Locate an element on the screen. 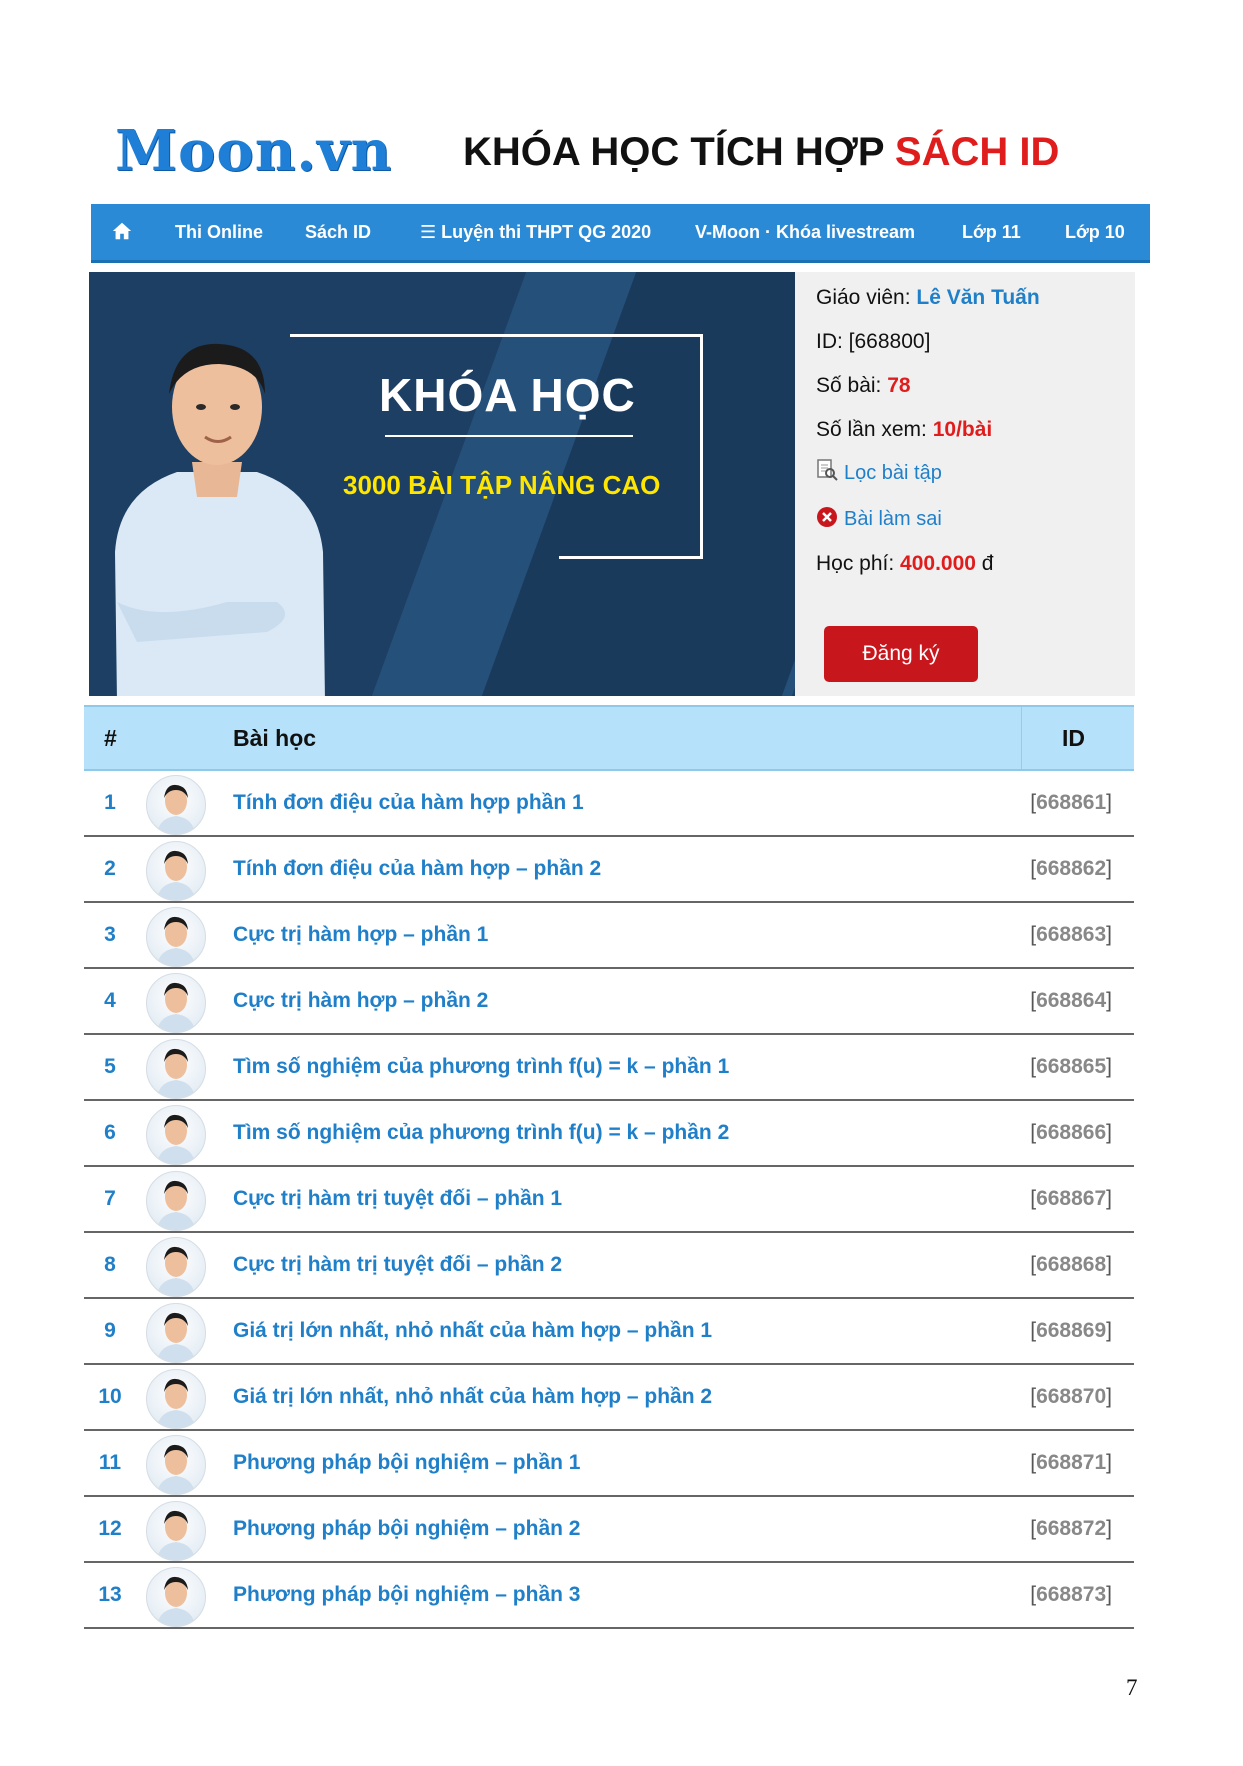  col-lesson: Bài học is located at coordinates (275, 738).